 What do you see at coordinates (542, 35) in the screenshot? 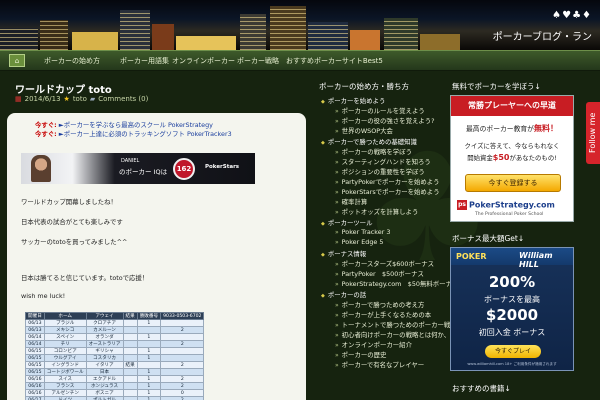
I see `site-title: ポーカーブログ・ラン` at bounding box center [542, 35].